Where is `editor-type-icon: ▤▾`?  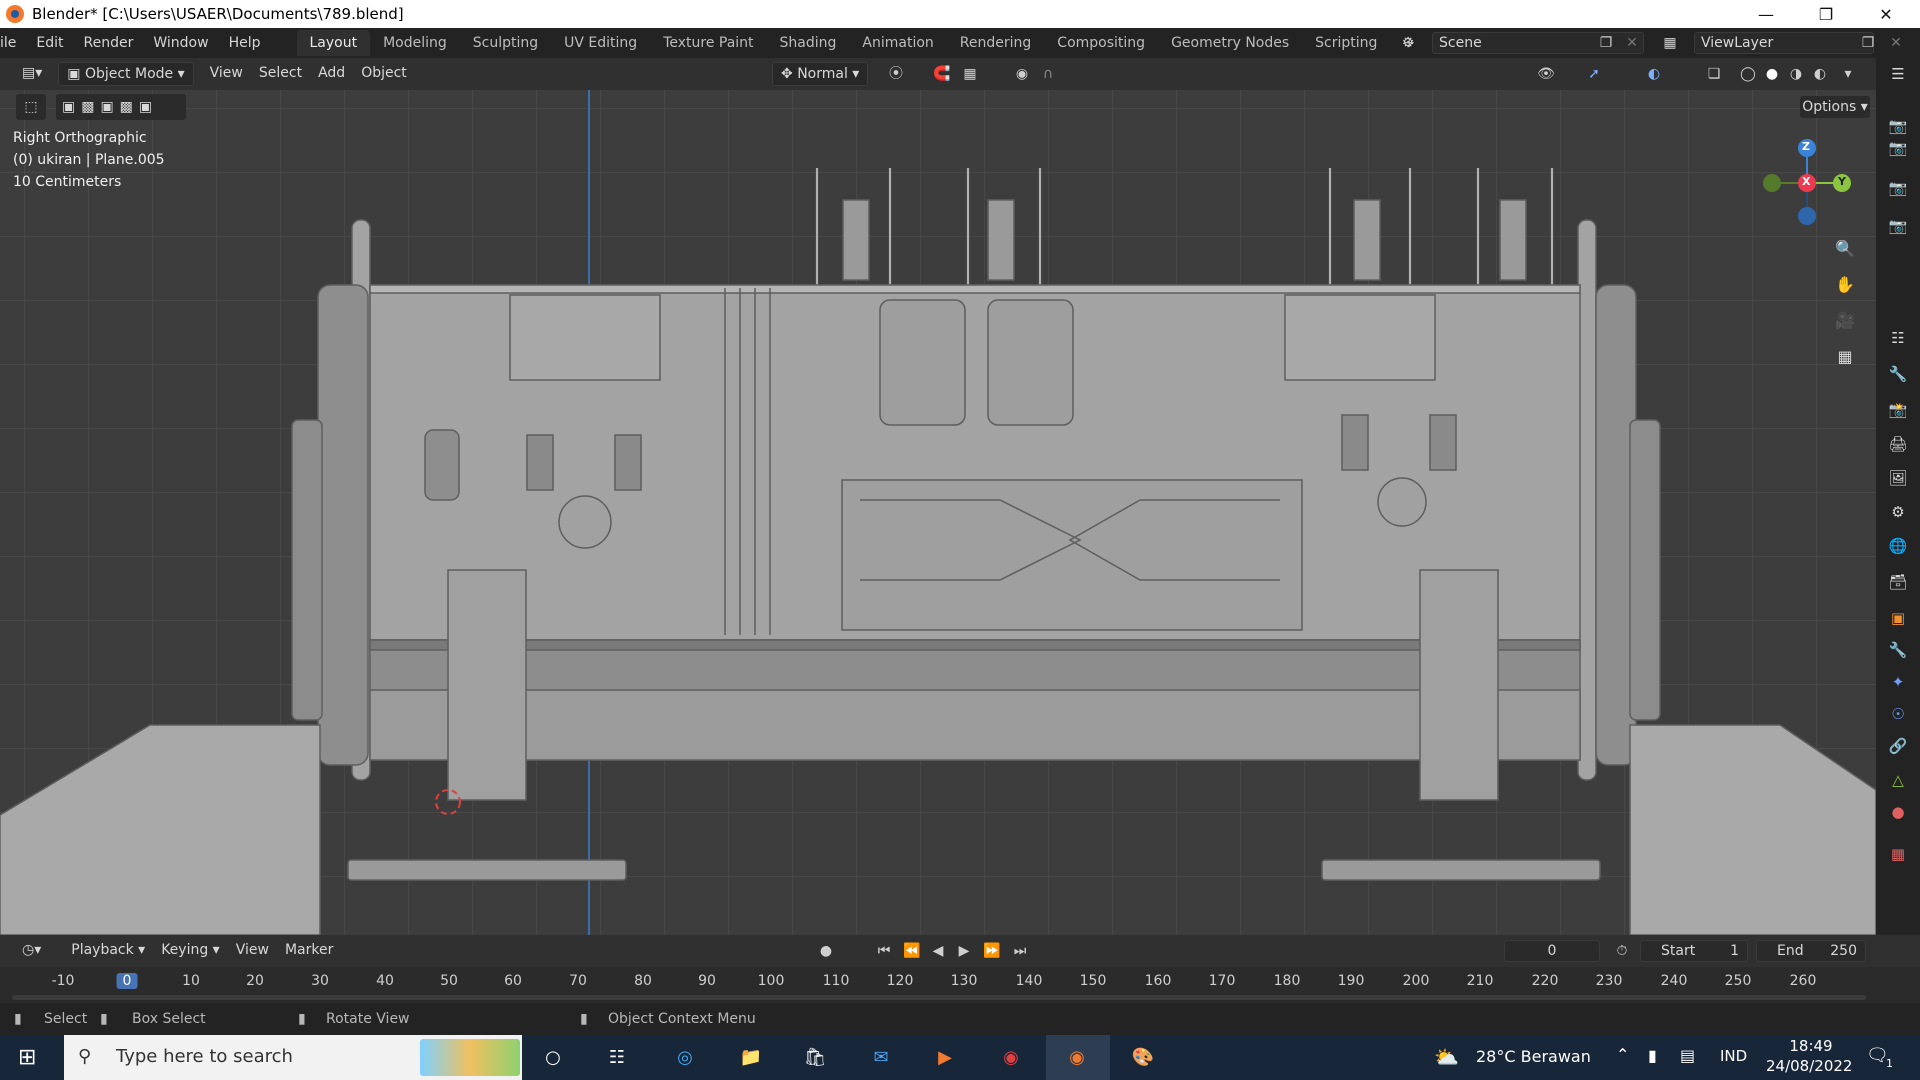
editor-type-icon: ▤▾ is located at coordinates (32, 74).